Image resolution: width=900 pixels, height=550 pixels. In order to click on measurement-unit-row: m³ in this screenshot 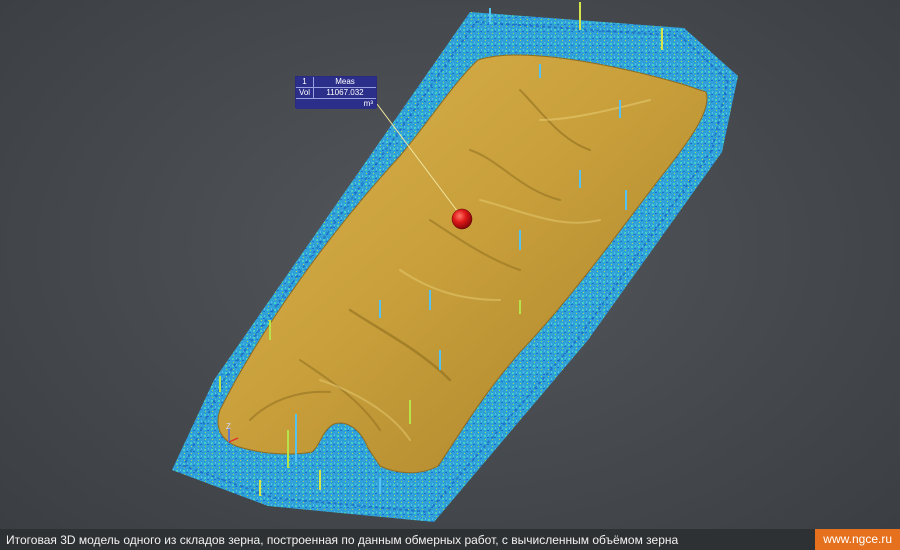, I will do `click(336, 104)`.